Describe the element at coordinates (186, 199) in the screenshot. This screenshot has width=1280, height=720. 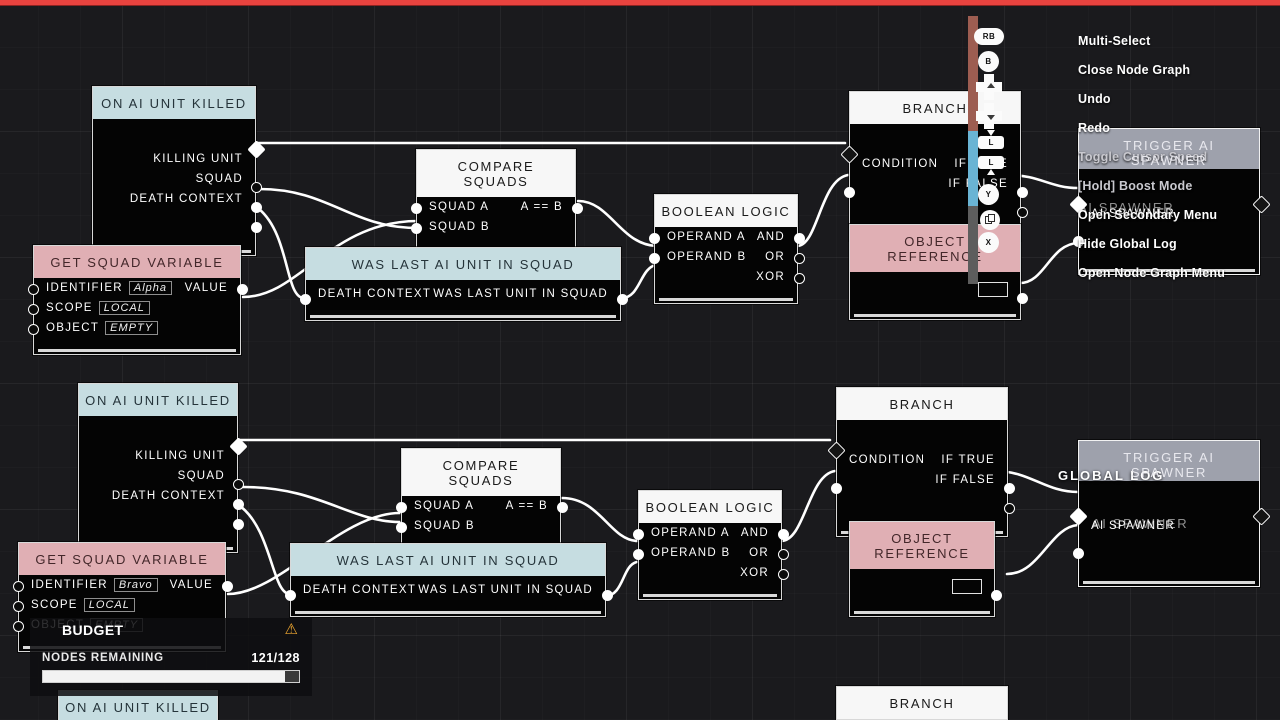
I see `port-label: DEATH CONTEXT` at that location.